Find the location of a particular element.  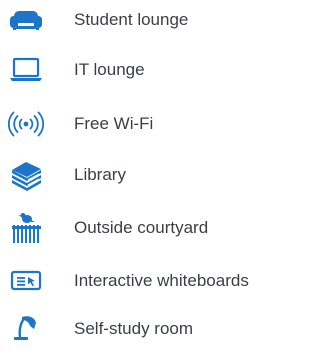

books-icon is located at coordinates (26, 175).